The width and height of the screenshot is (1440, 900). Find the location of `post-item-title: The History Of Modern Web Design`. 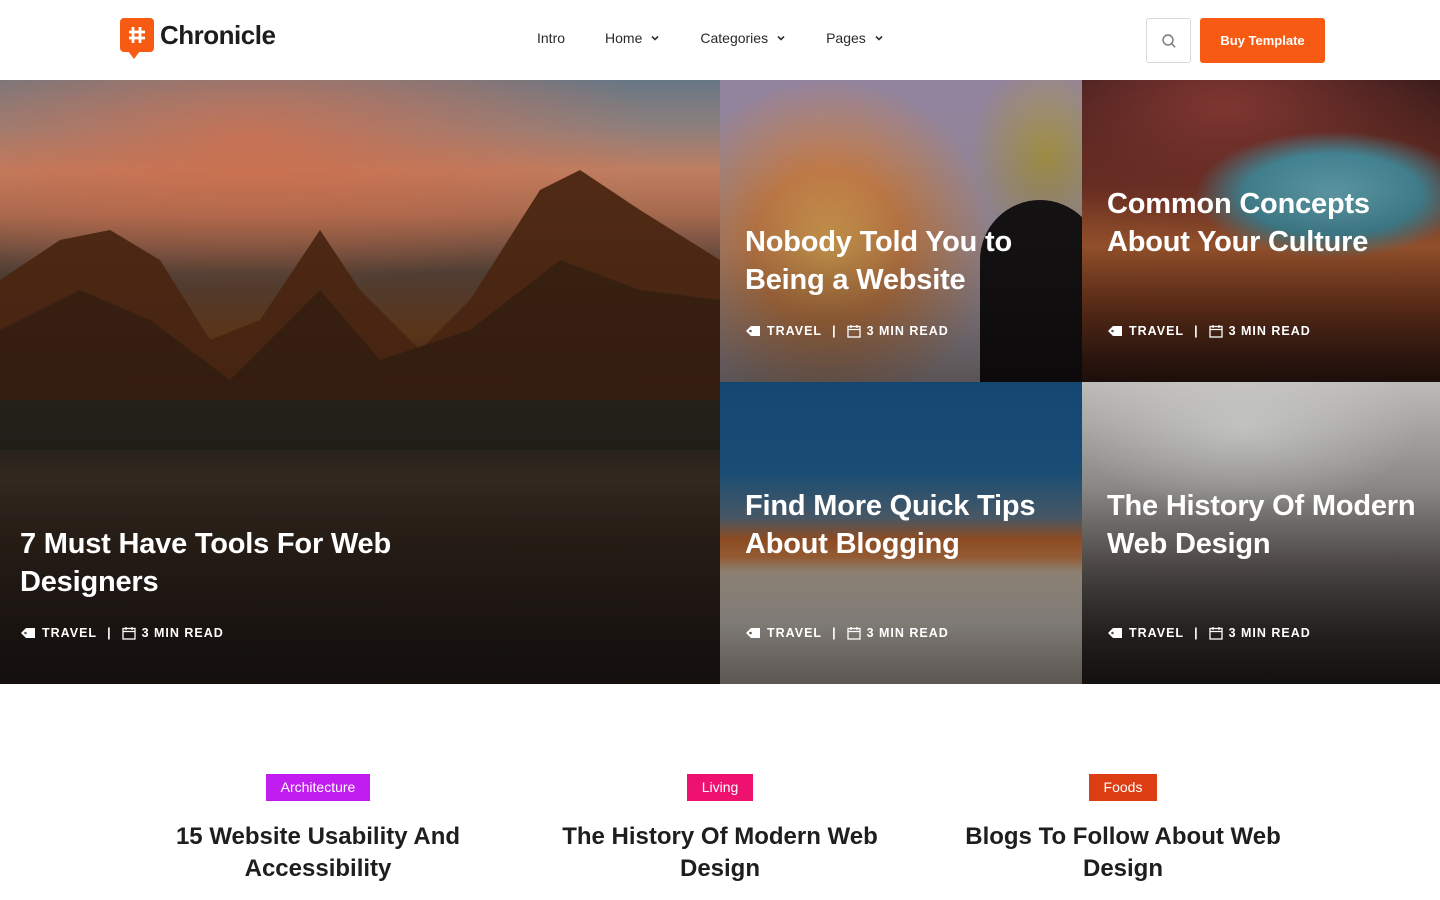

post-item-title: The History Of Modern Web Design is located at coordinates (720, 853).